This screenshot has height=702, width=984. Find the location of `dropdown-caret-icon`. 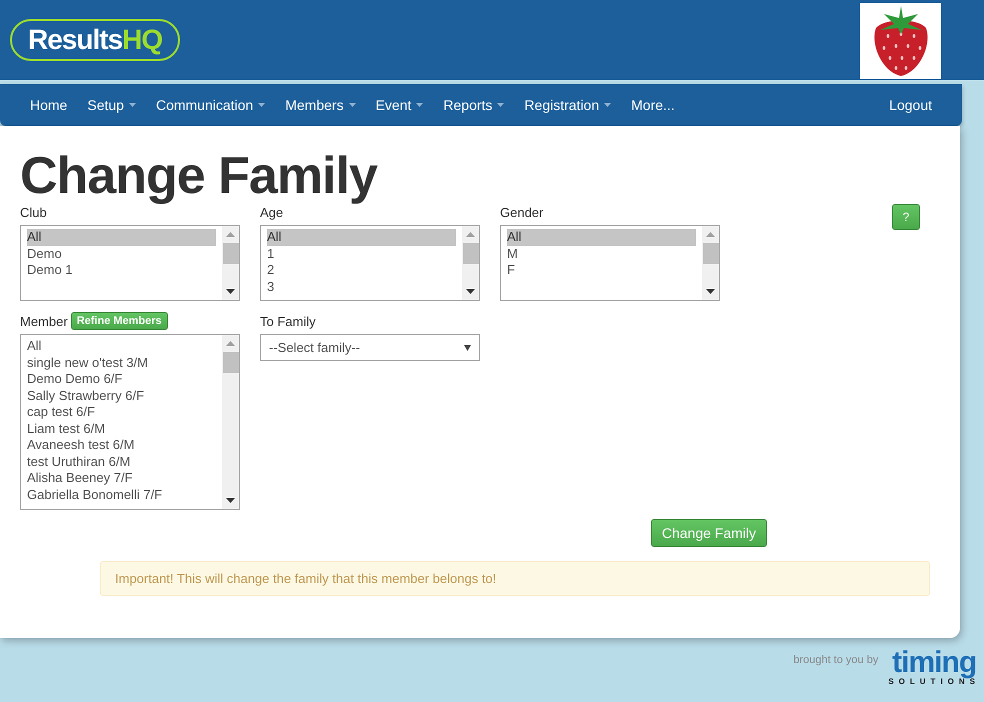

dropdown-caret-icon is located at coordinates (467, 347).